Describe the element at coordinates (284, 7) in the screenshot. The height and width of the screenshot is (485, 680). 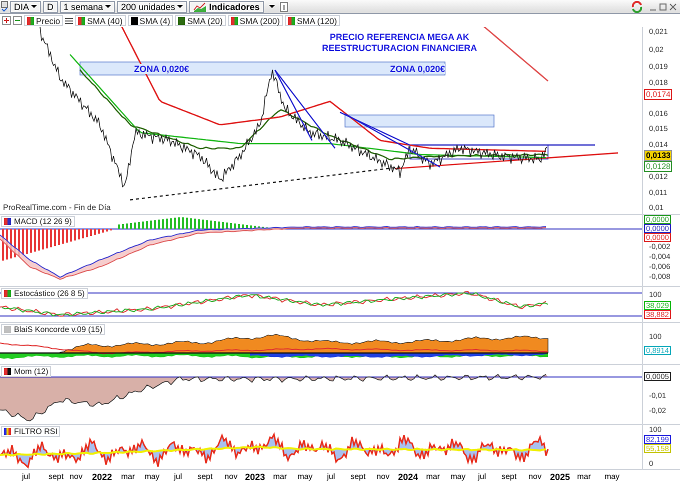
I see `info-icon` at that location.